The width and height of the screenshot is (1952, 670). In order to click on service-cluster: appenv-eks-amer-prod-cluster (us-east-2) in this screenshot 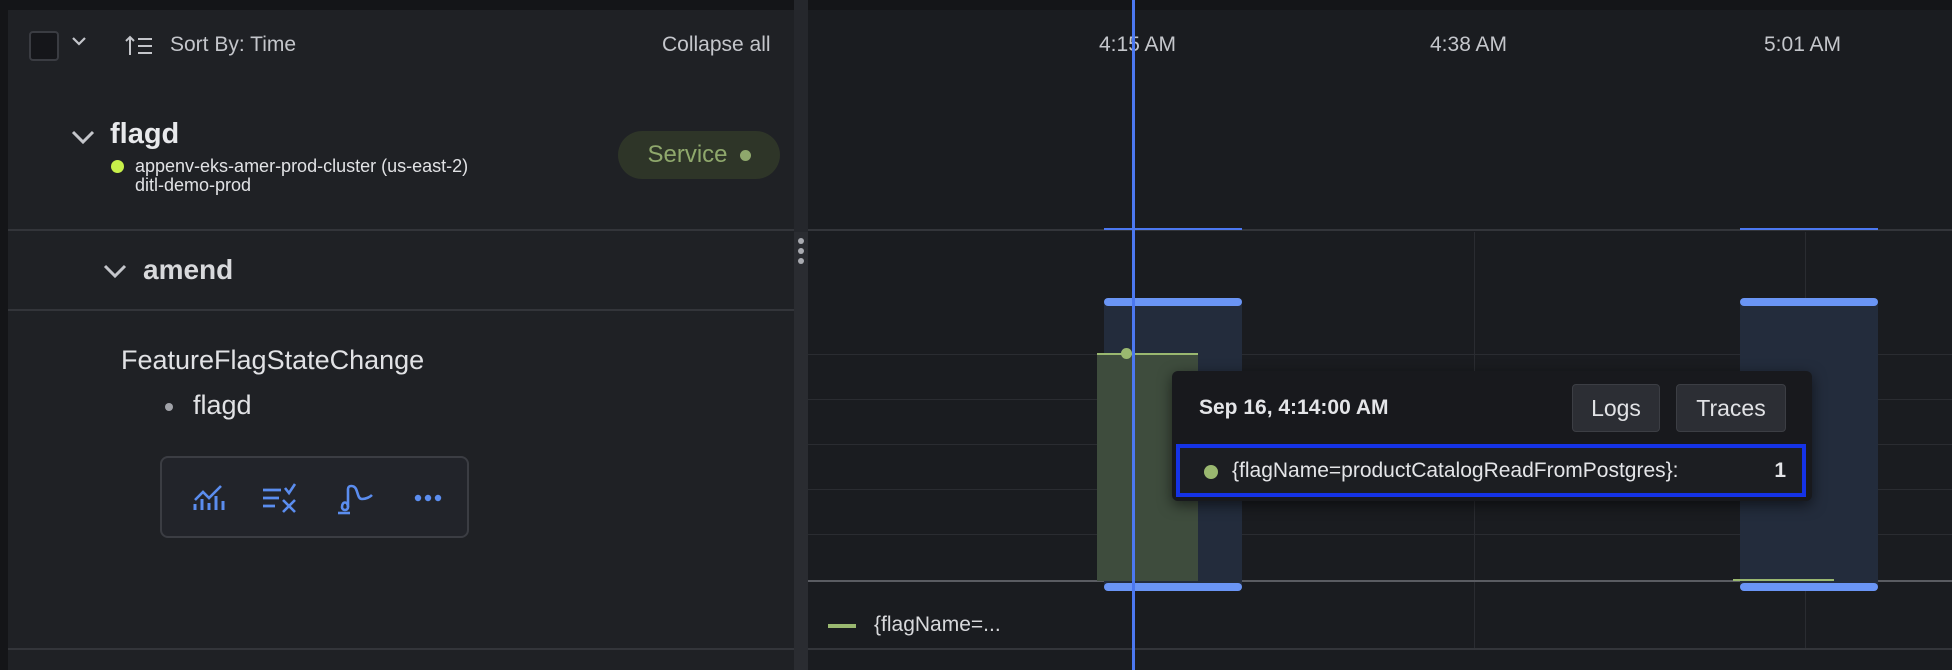, I will do `click(302, 166)`.